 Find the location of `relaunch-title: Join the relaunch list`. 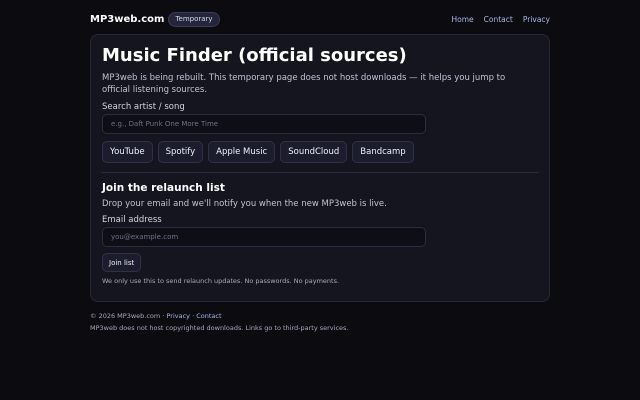

relaunch-title: Join the relaunch list is located at coordinates (163, 188).